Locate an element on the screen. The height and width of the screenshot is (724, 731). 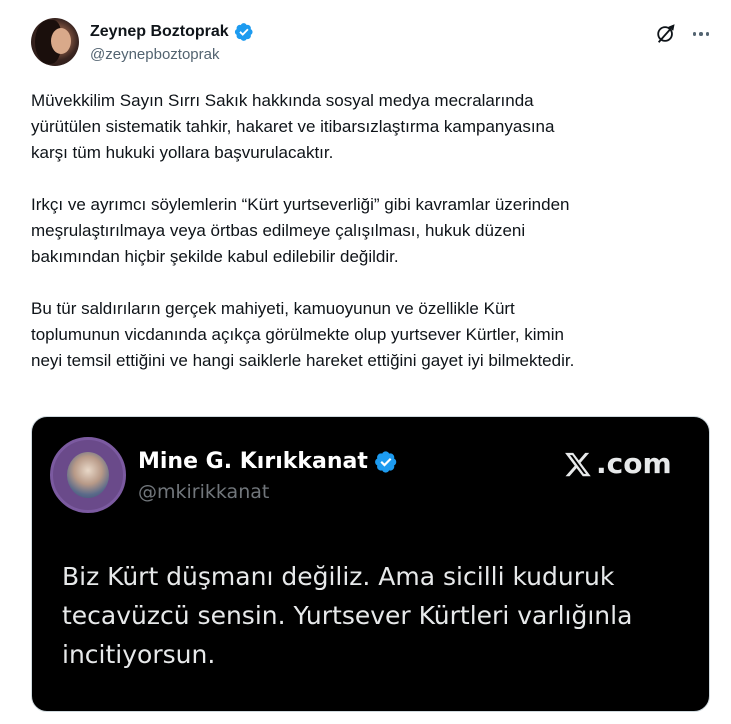
quoted-handle: @mkirikkanat is located at coordinates (204, 492).